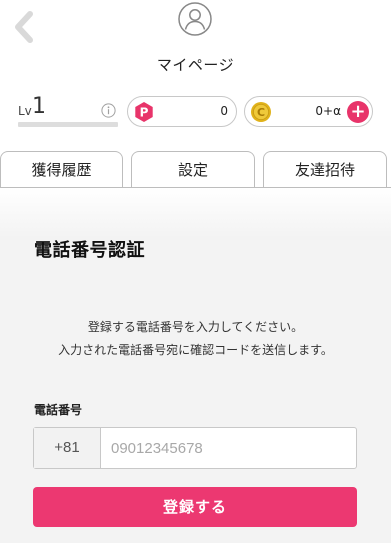 This screenshot has height=543, width=391. I want to click on tab-settings: 設定, so click(193, 169).